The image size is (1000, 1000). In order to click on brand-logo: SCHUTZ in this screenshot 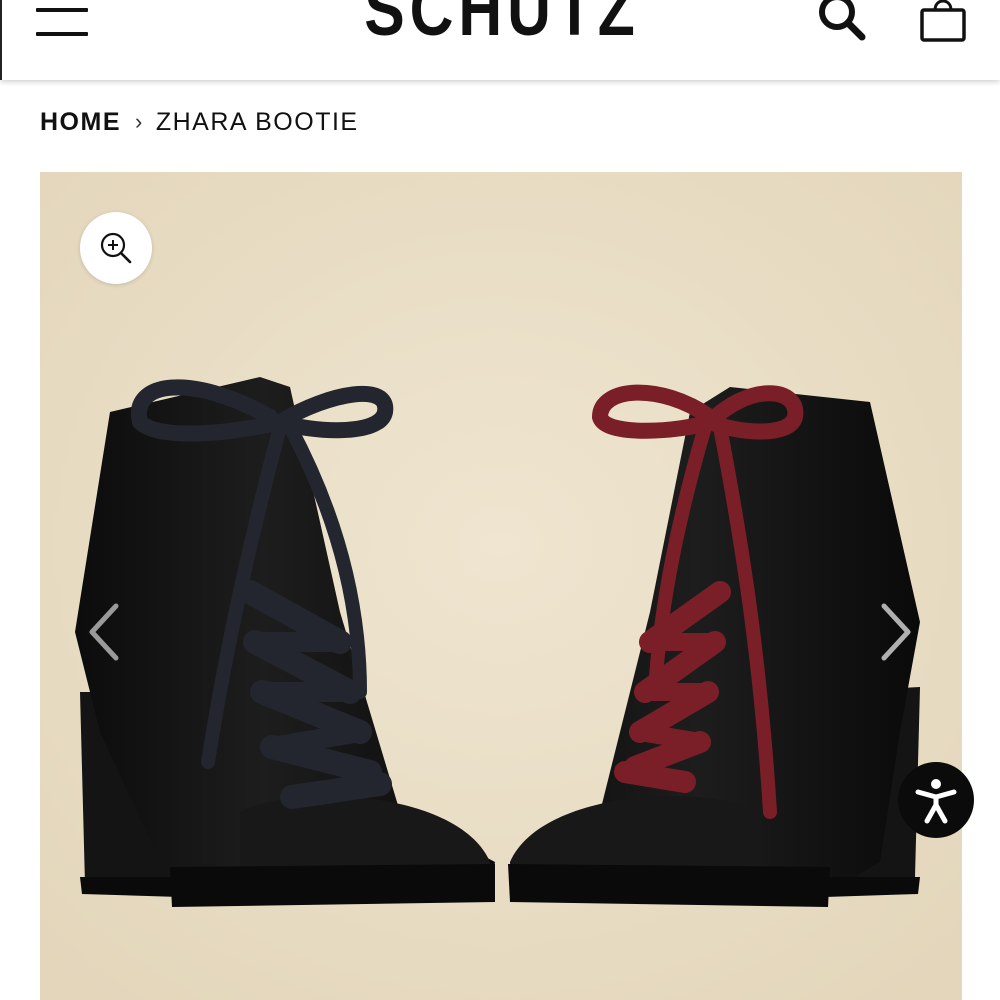, I will do `click(502, 25)`.